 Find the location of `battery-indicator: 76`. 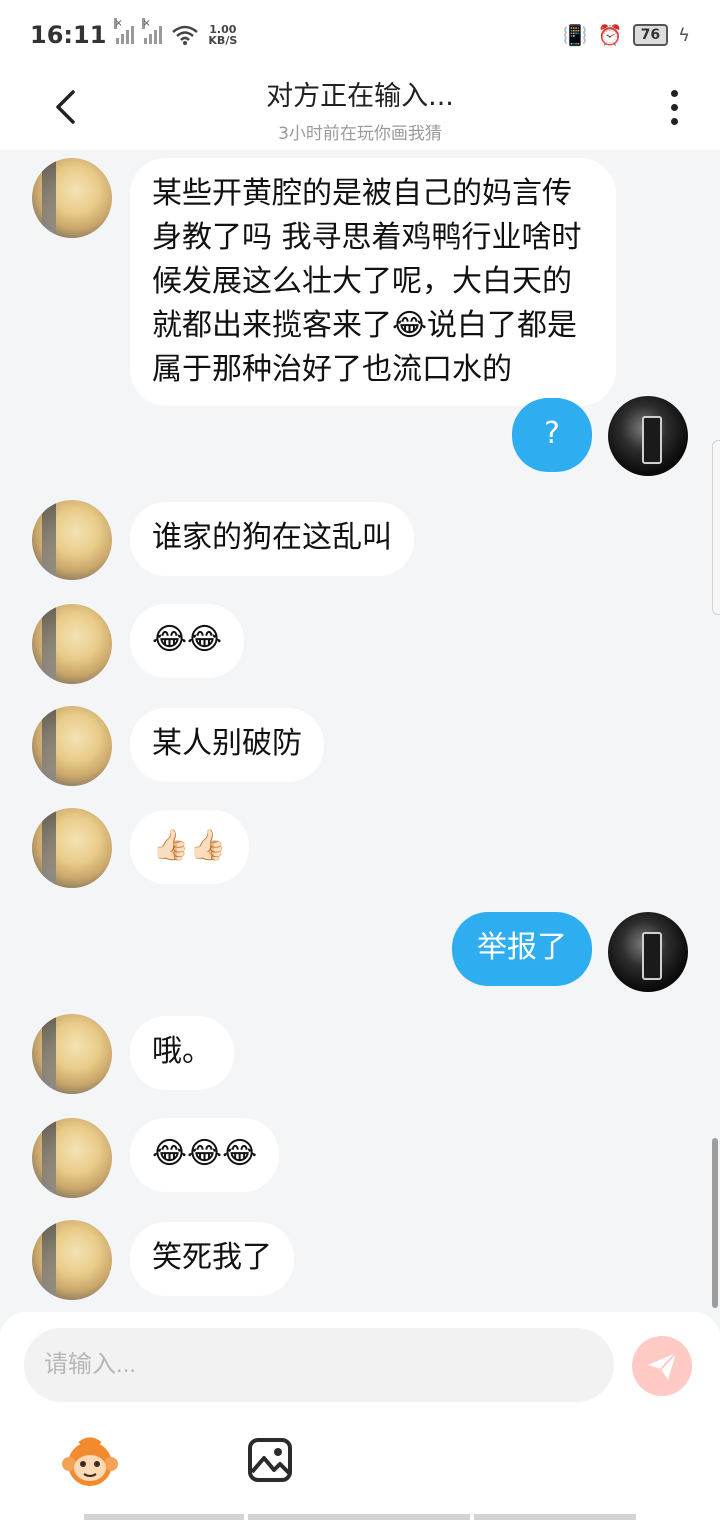

battery-indicator: 76 is located at coordinates (650, 35).